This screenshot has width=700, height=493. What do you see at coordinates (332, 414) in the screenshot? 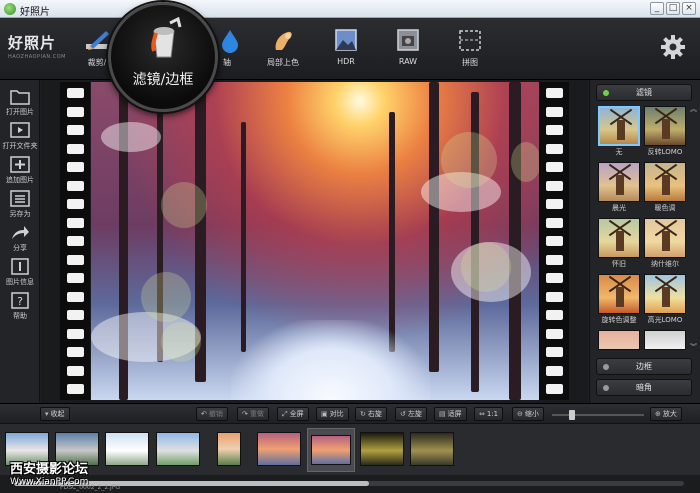
I see `compare-button: ▣ 对比` at bounding box center [332, 414].